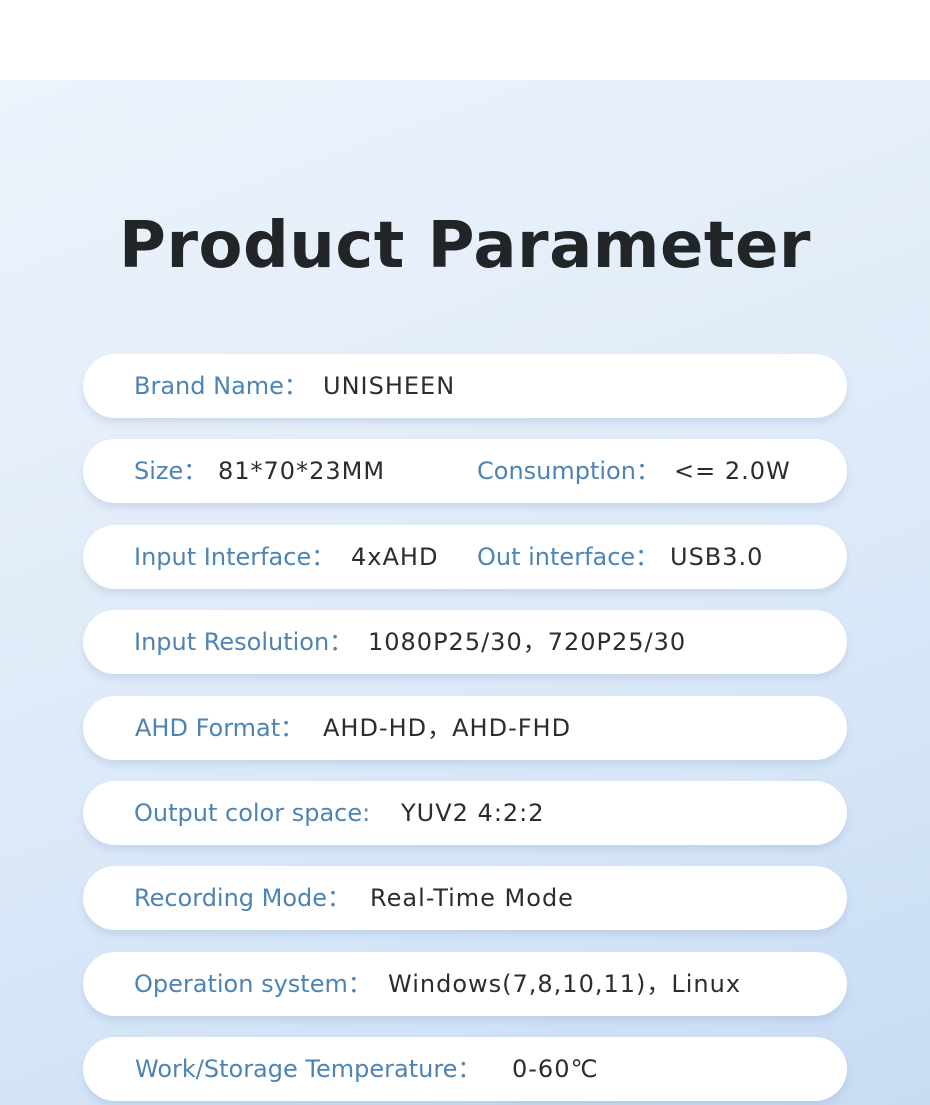  I want to click on brand-label: Brand Name：, so click(221, 386).